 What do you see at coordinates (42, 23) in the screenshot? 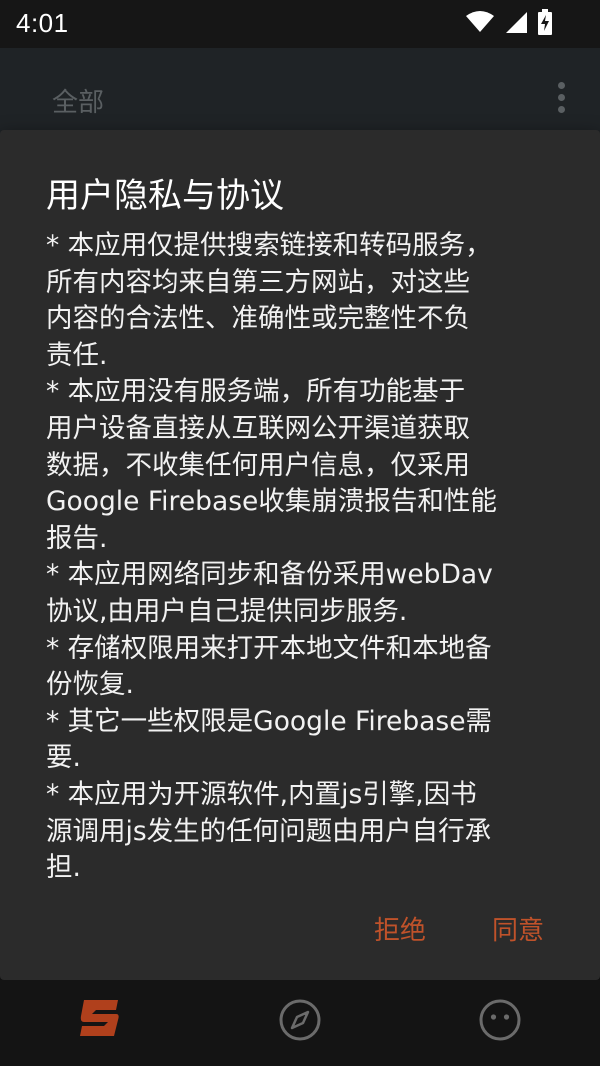
I see `status-time: 4:01` at bounding box center [42, 23].